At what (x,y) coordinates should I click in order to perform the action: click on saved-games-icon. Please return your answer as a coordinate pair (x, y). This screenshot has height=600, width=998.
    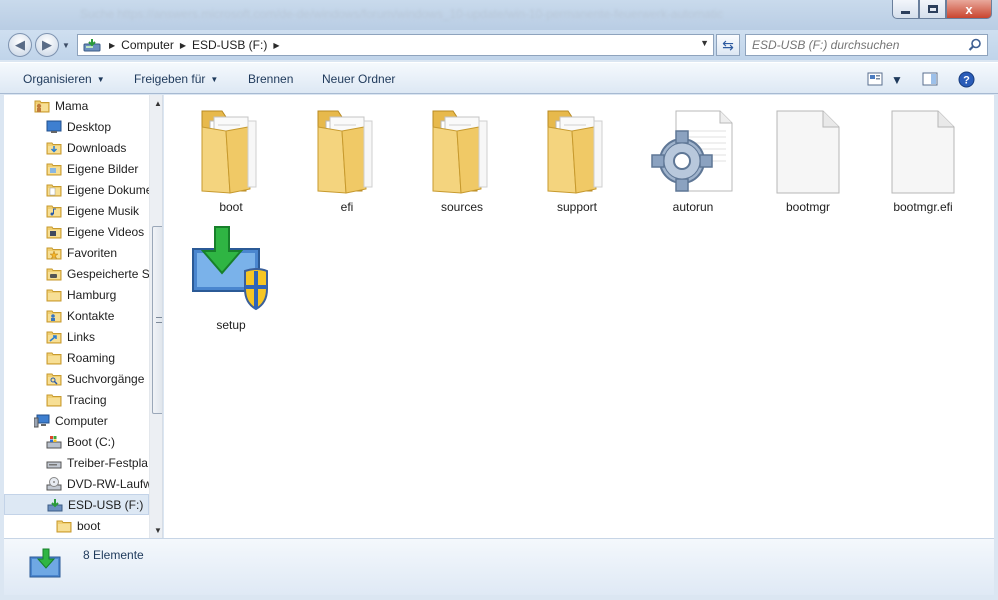
    Looking at the image, I should click on (54, 273).